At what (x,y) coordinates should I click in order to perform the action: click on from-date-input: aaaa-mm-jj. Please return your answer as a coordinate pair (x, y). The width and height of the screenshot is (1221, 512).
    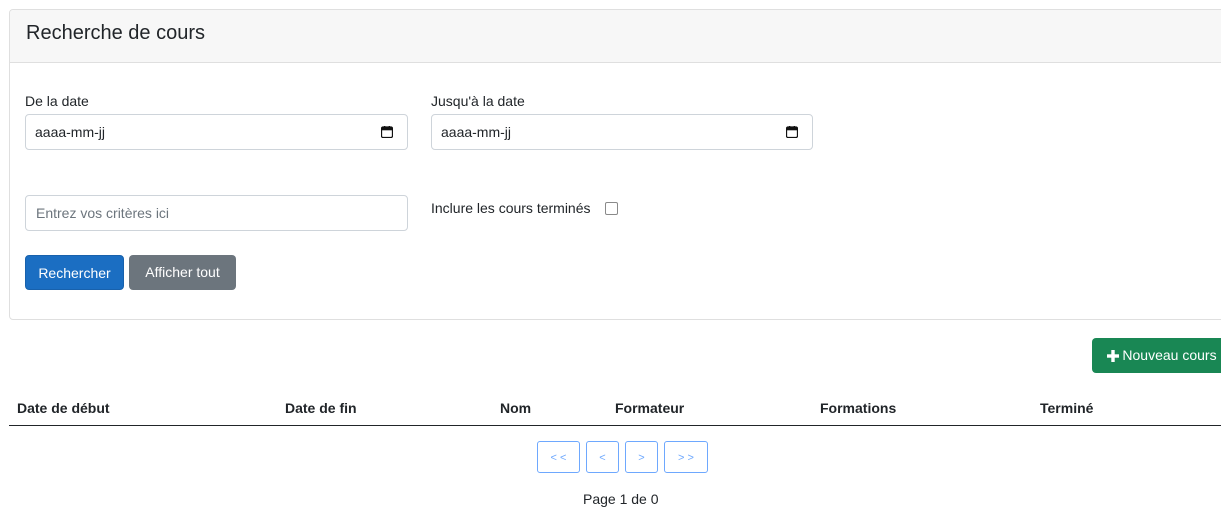
    Looking at the image, I should click on (216, 132).